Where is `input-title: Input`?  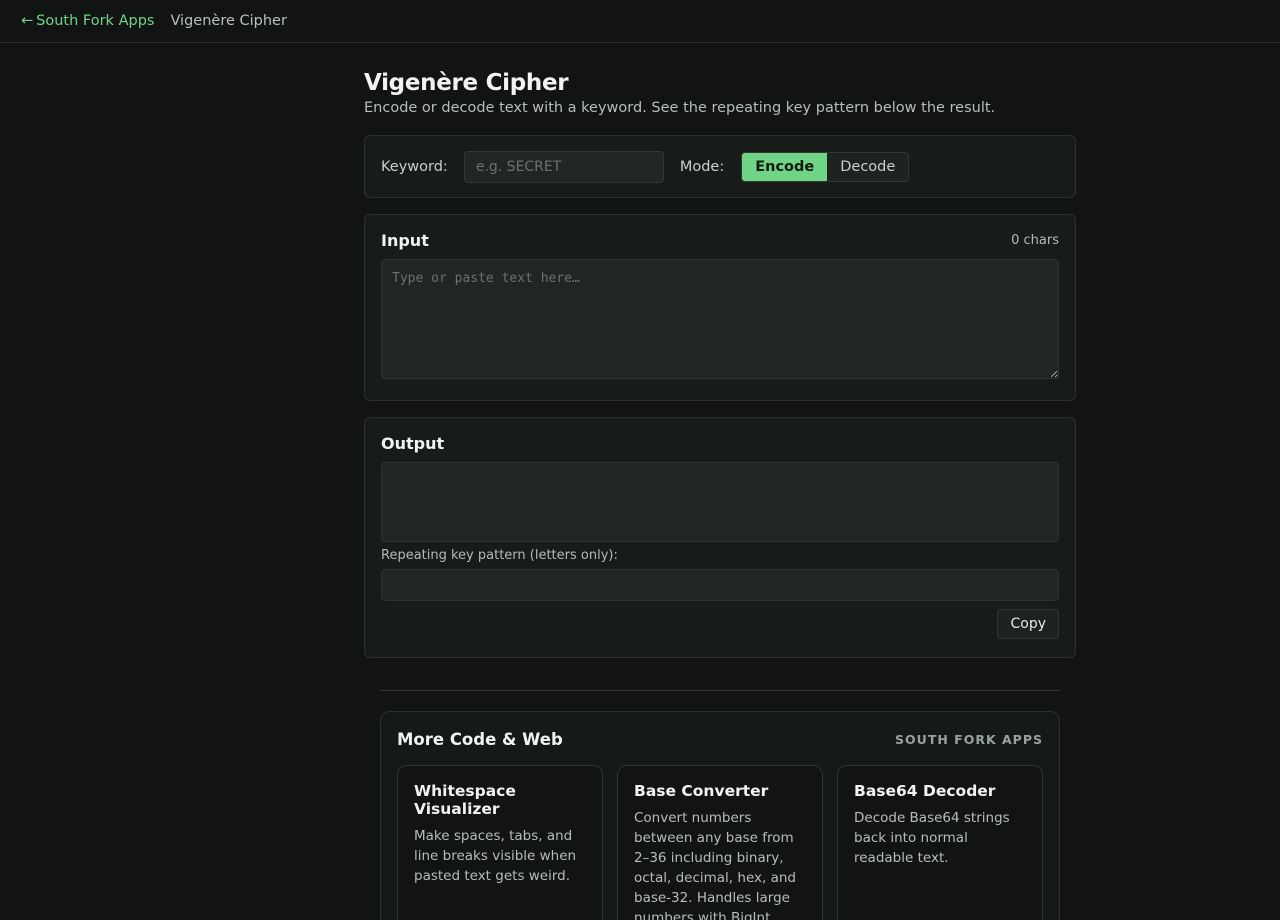
input-title: Input is located at coordinates (405, 240).